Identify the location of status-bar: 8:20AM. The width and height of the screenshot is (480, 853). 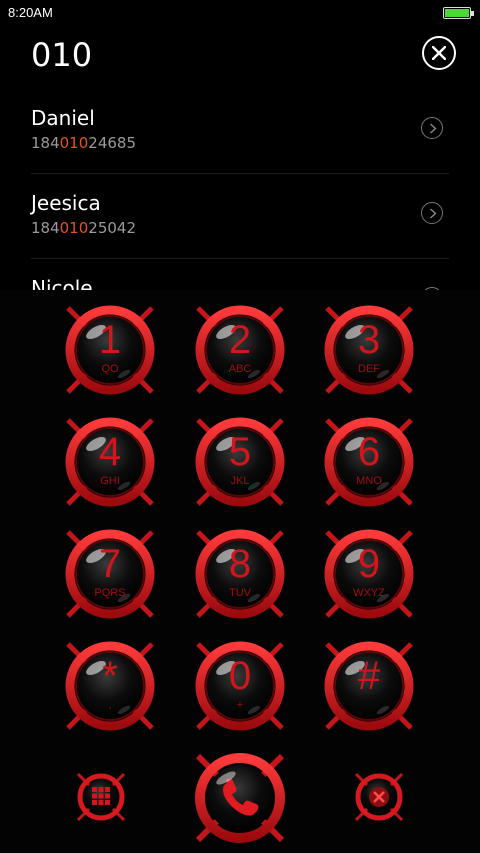
(240, 13).